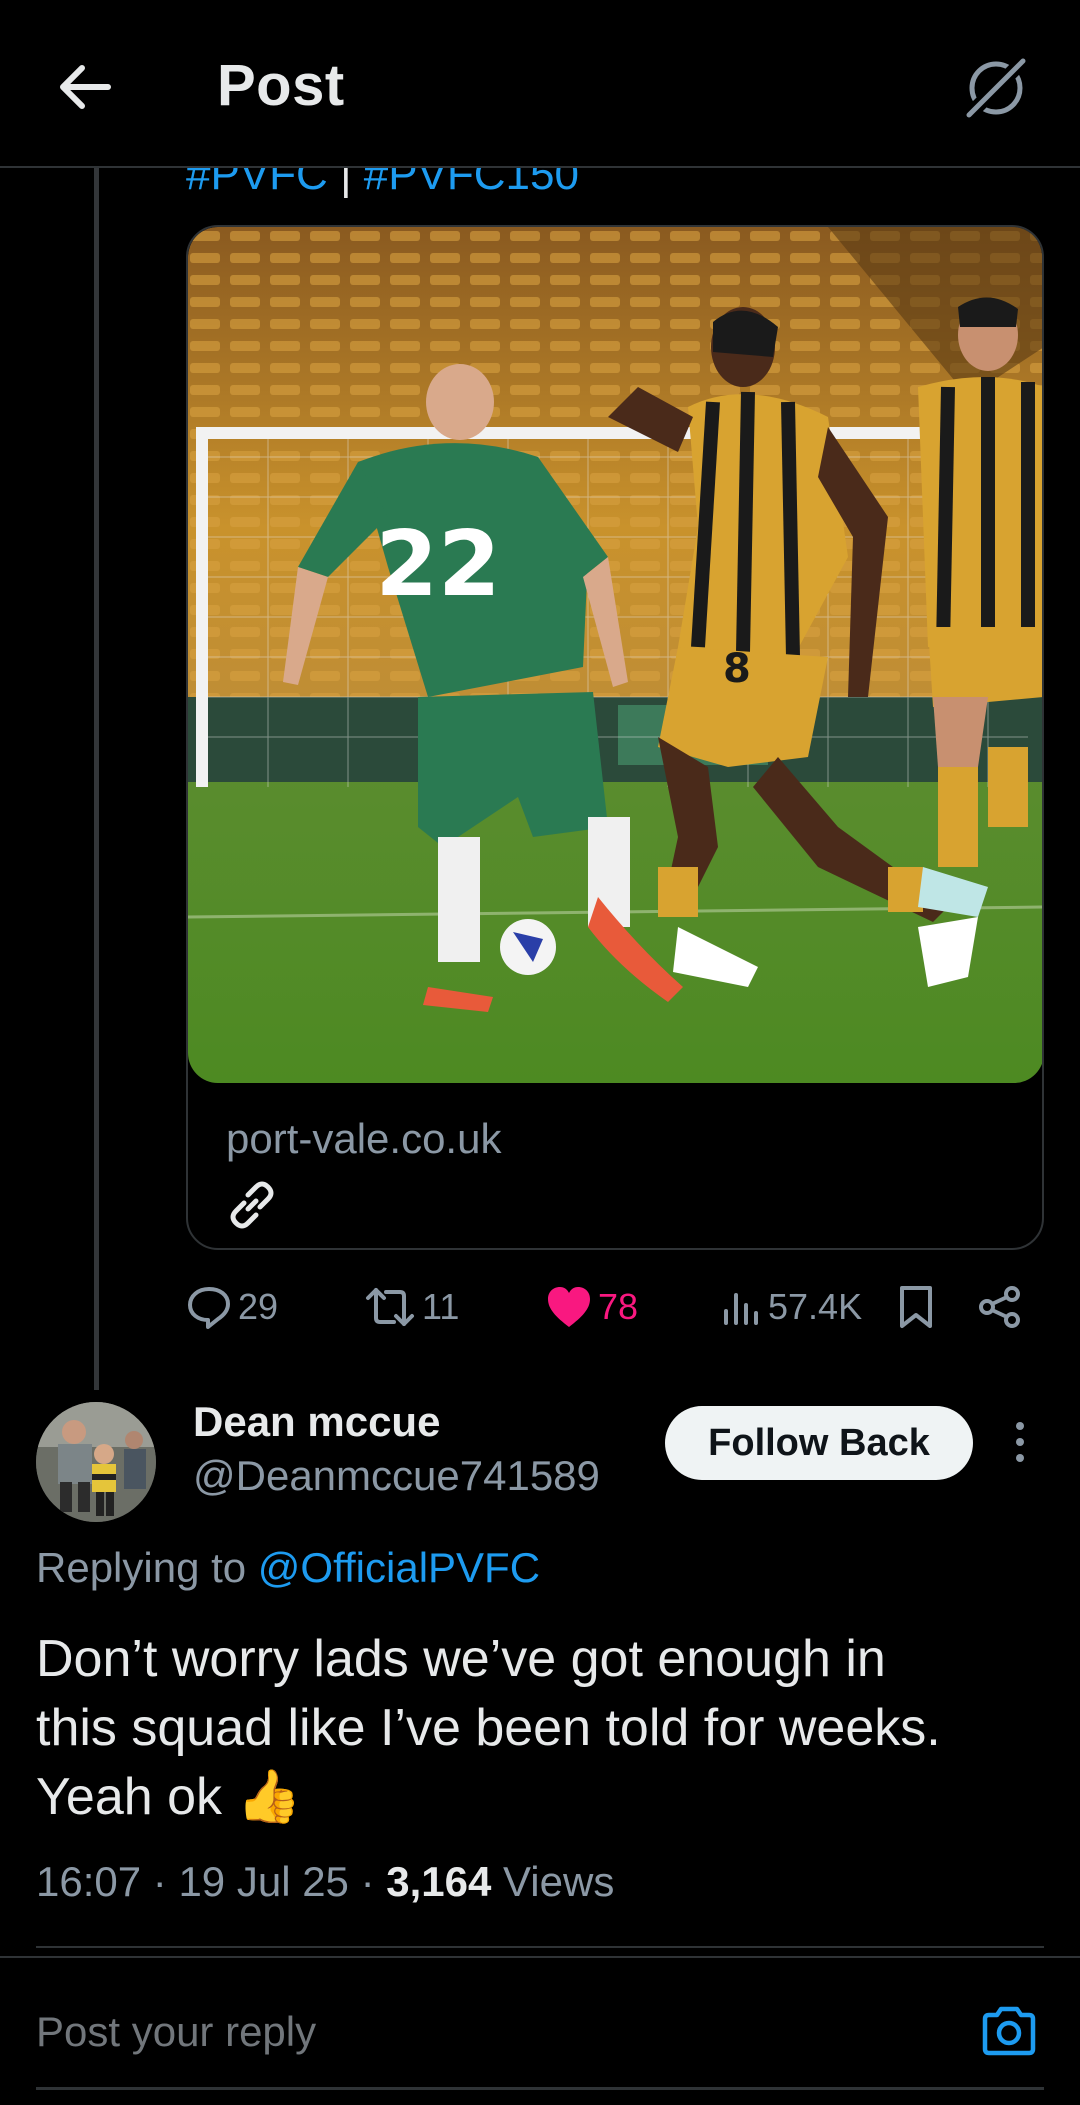 This screenshot has width=1080, height=2105. I want to click on reply-text-line: Yeah ok 👍, so click(169, 1797).